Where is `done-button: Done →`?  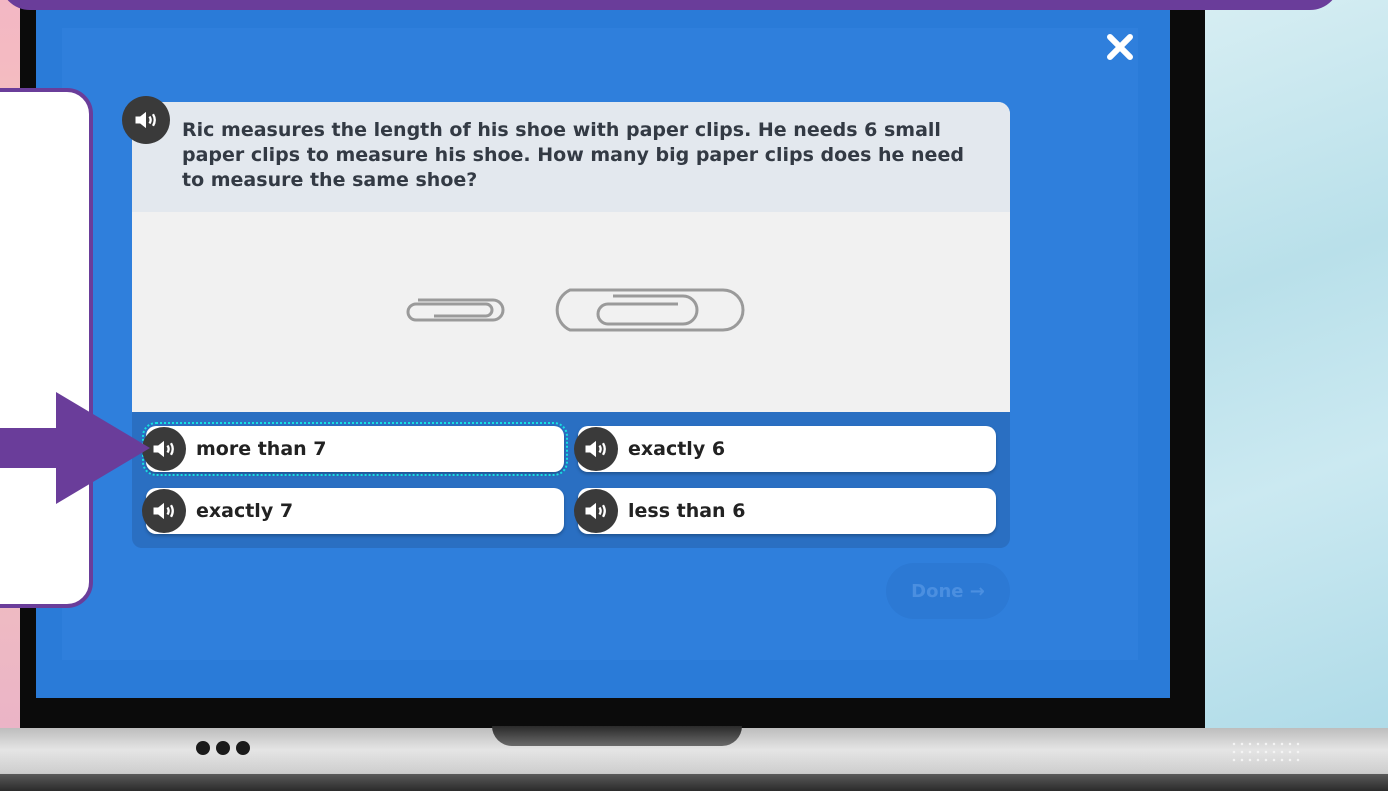
done-button: Done → is located at coordinates (948, 591).